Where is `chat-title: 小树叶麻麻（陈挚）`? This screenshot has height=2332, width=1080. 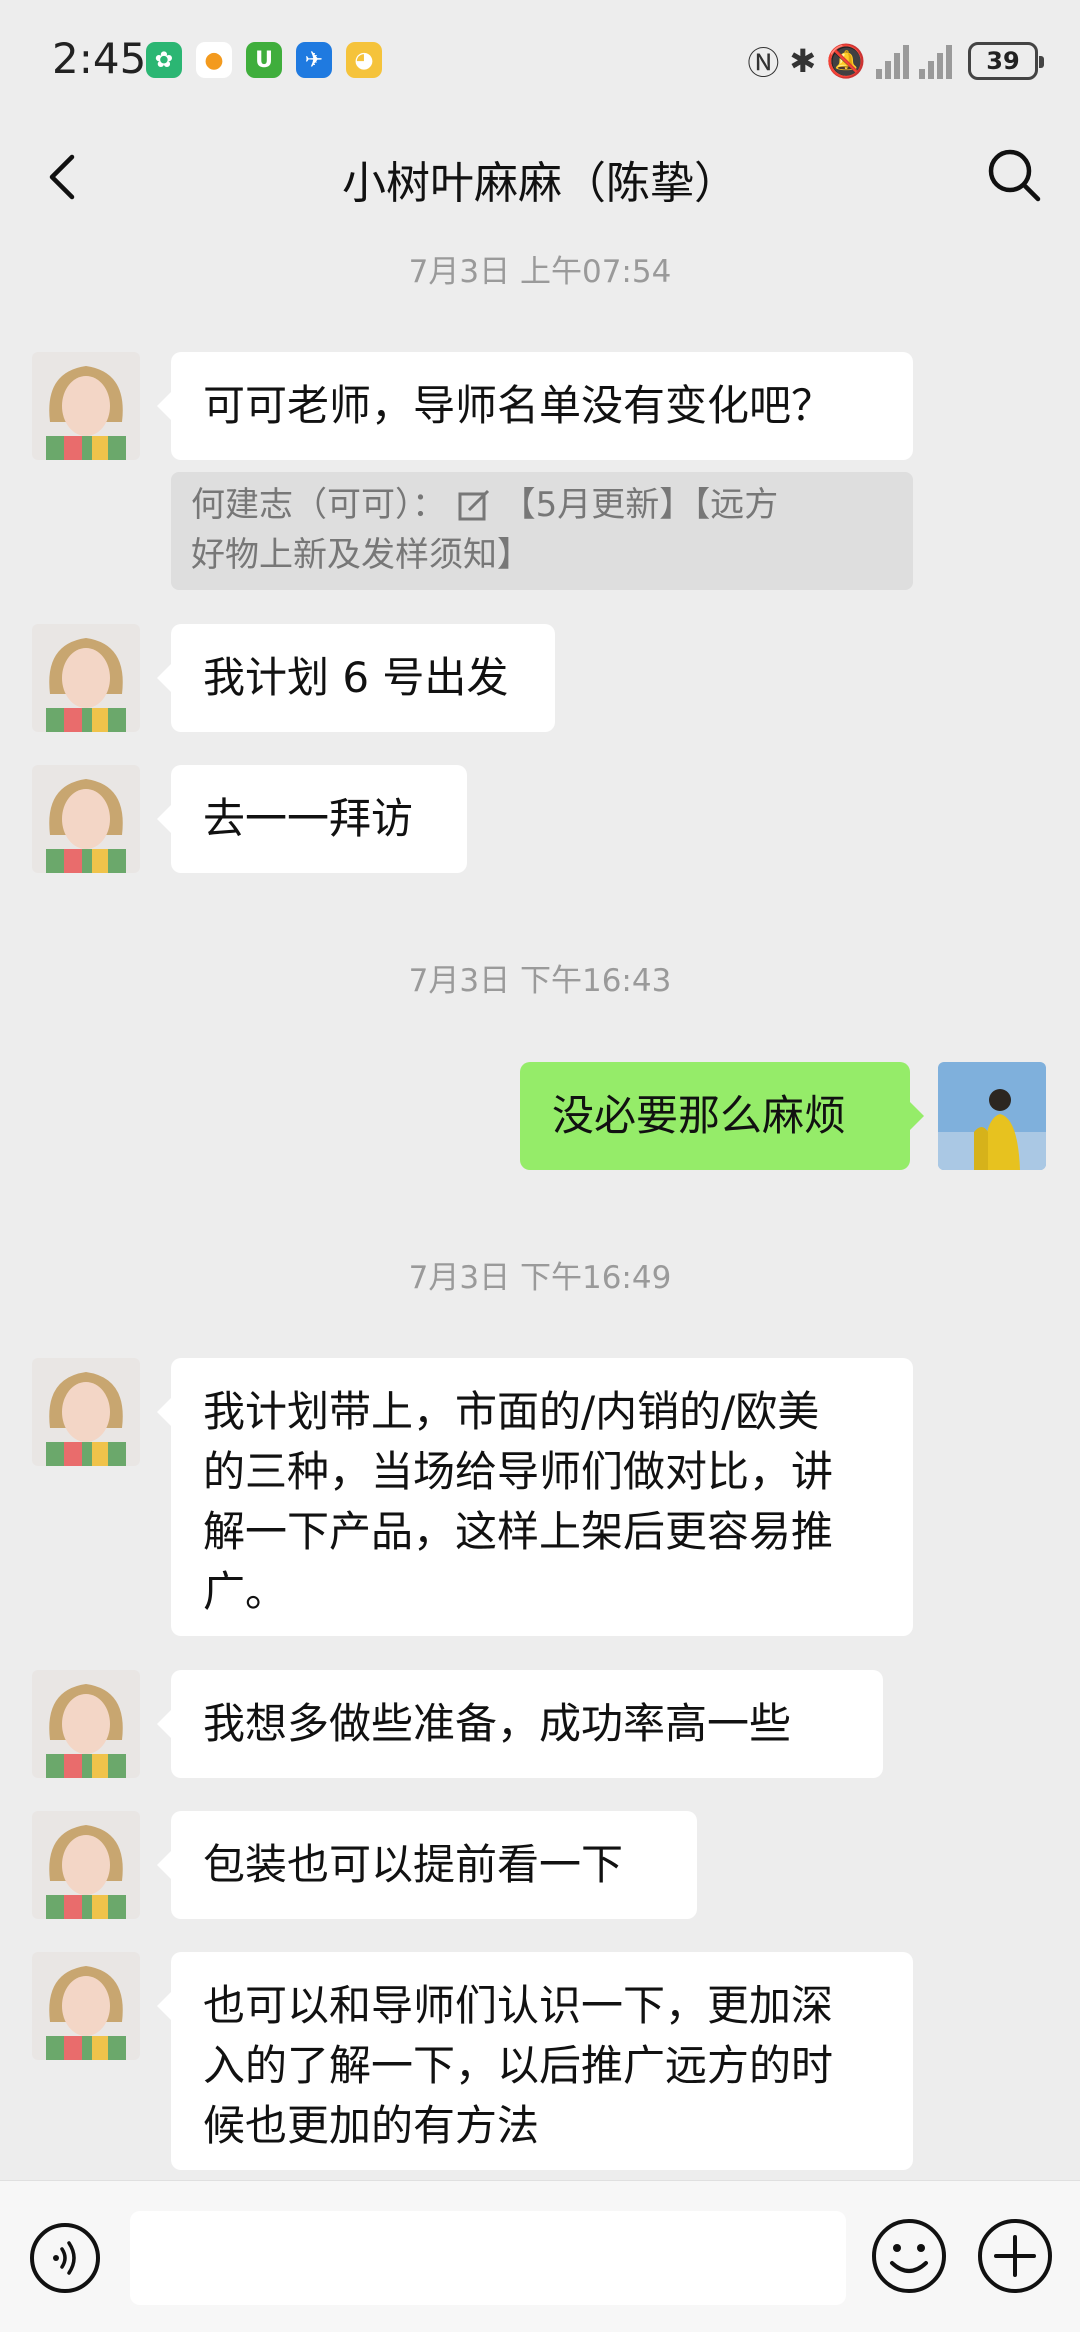 chat-title: 小树叶麻麻（陈挚） is located at coordinates (540, 183).